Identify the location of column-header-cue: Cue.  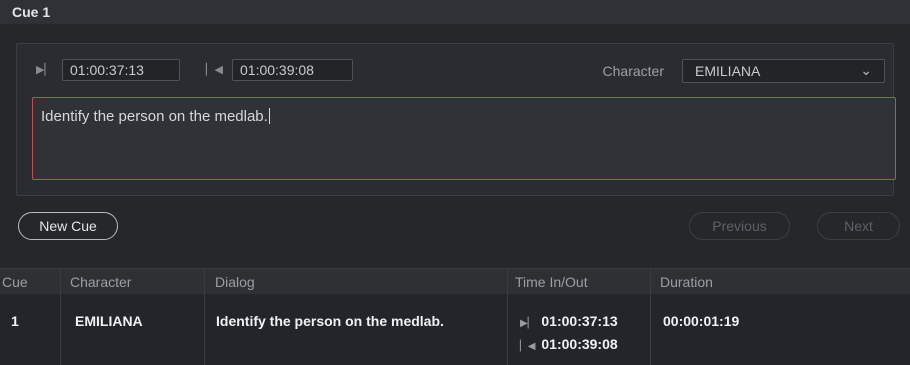
(15, 282).